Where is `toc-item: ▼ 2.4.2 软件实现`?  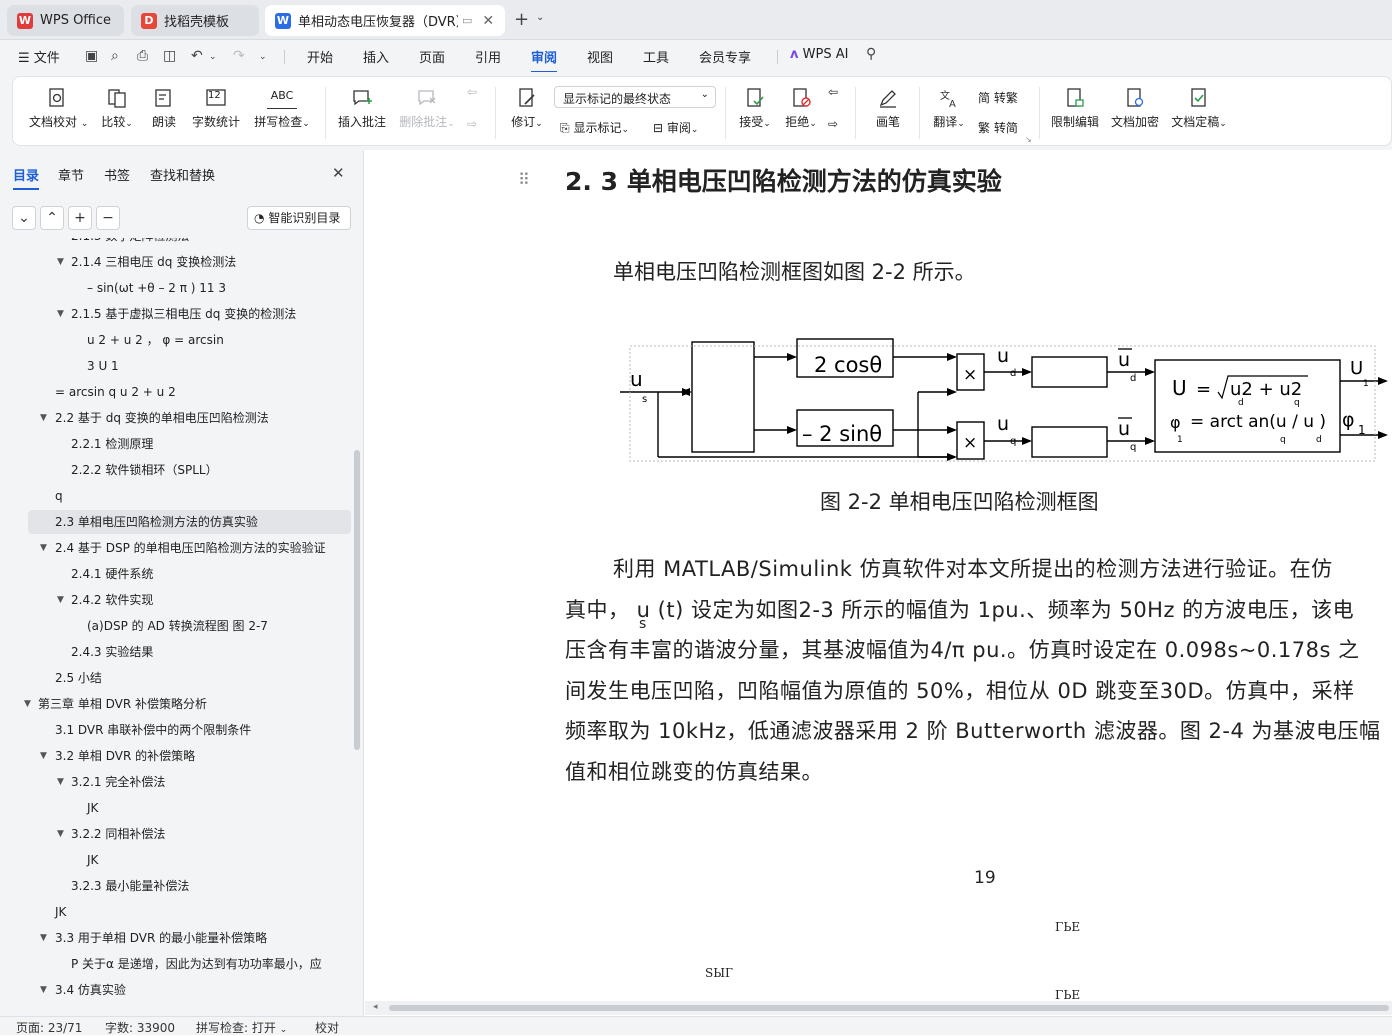 toc-item: ▼ 2.4.2 软件实现 is located at coordinates (178, 600).